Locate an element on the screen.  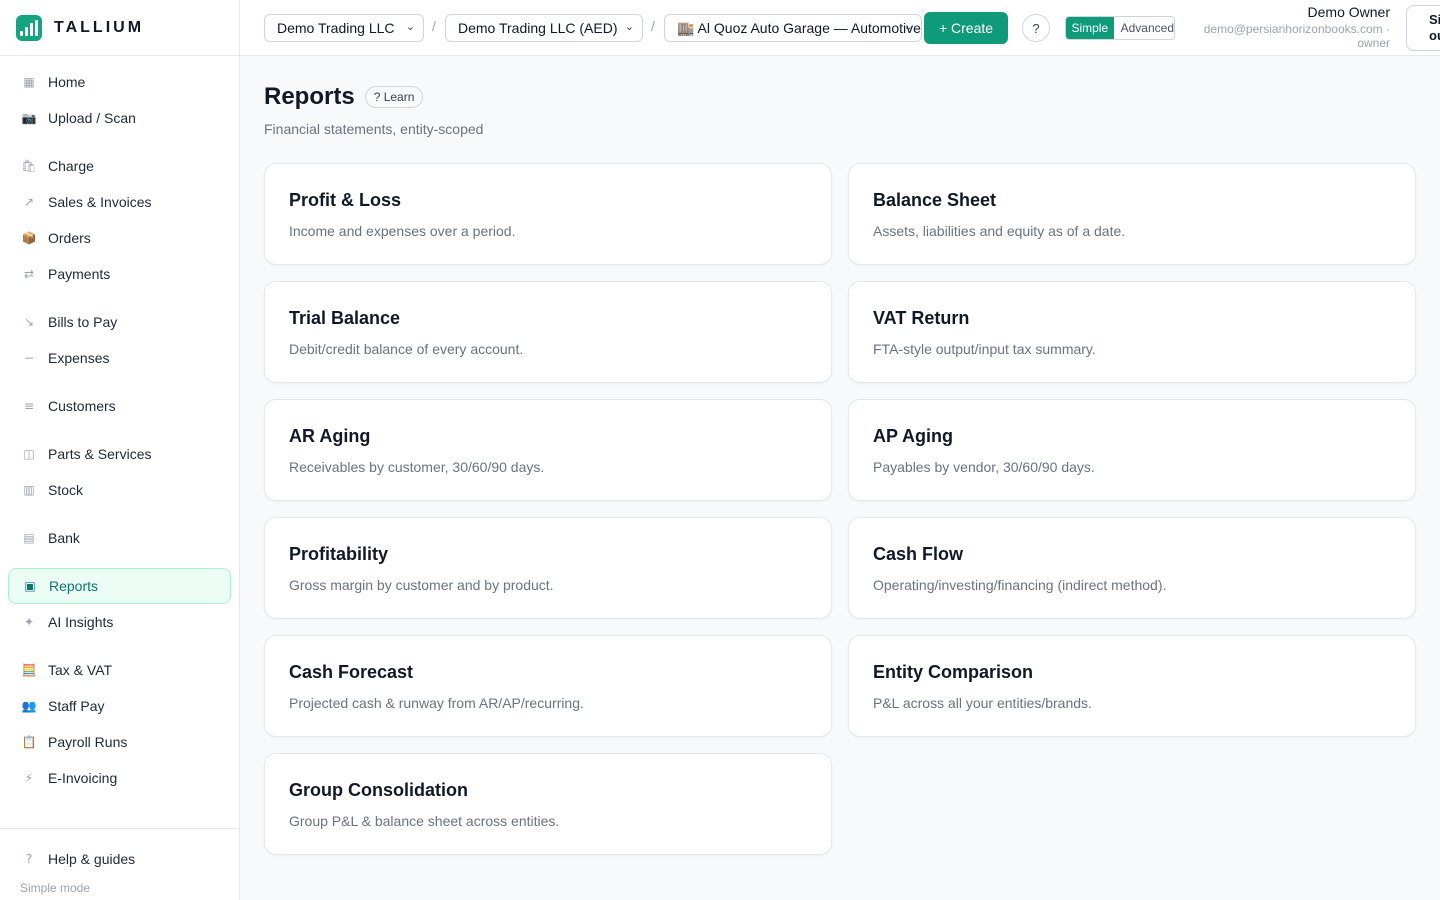
report-card-title: Profit & Loss is located at coordinates (345, 200).